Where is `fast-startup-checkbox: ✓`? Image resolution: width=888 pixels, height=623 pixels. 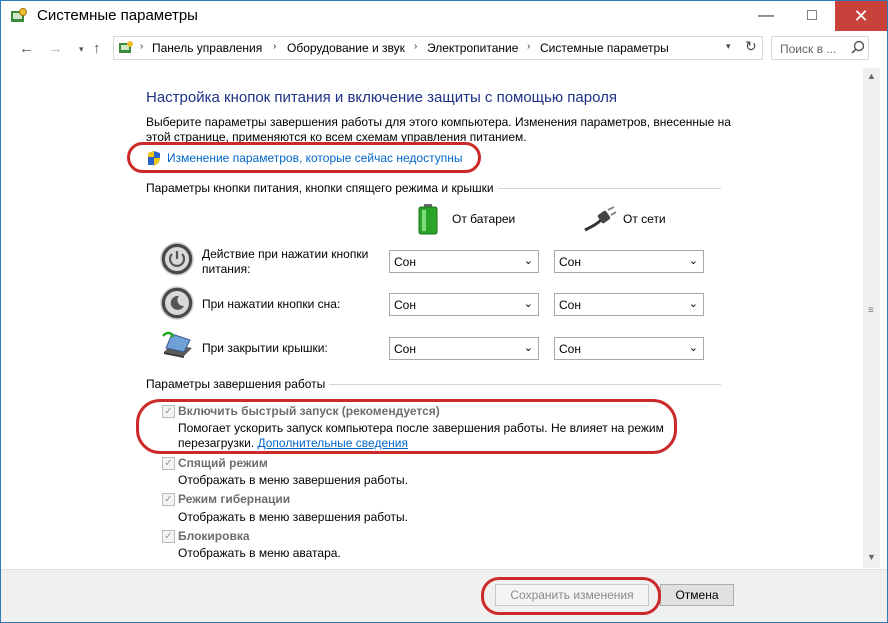
fast-startup-checkbox: ✓ is located at coordinates (168, 411).